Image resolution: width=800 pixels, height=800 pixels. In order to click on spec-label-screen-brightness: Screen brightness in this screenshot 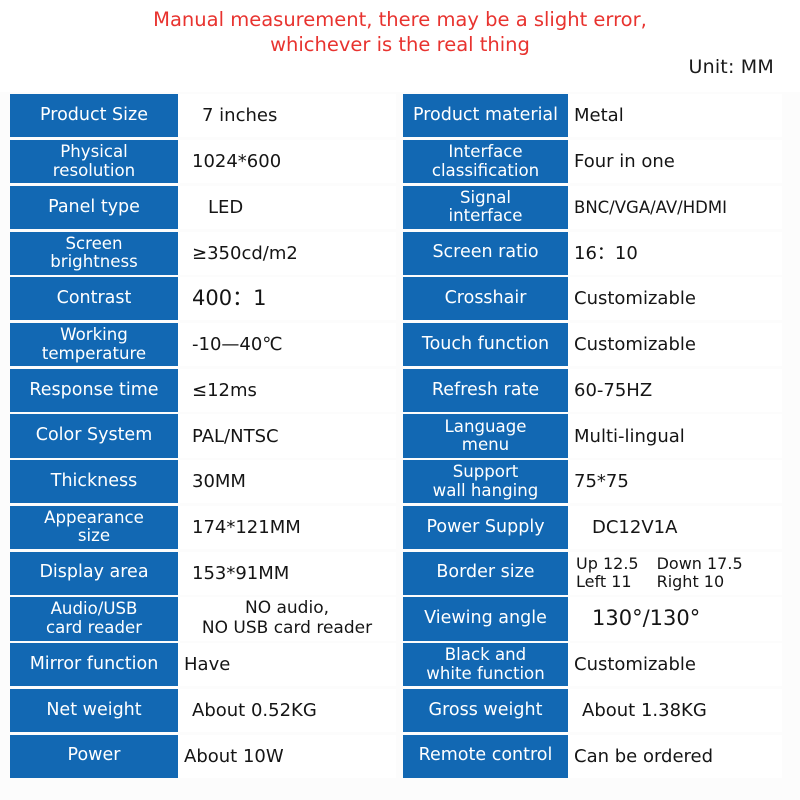, I will do `click(94, 253)`.